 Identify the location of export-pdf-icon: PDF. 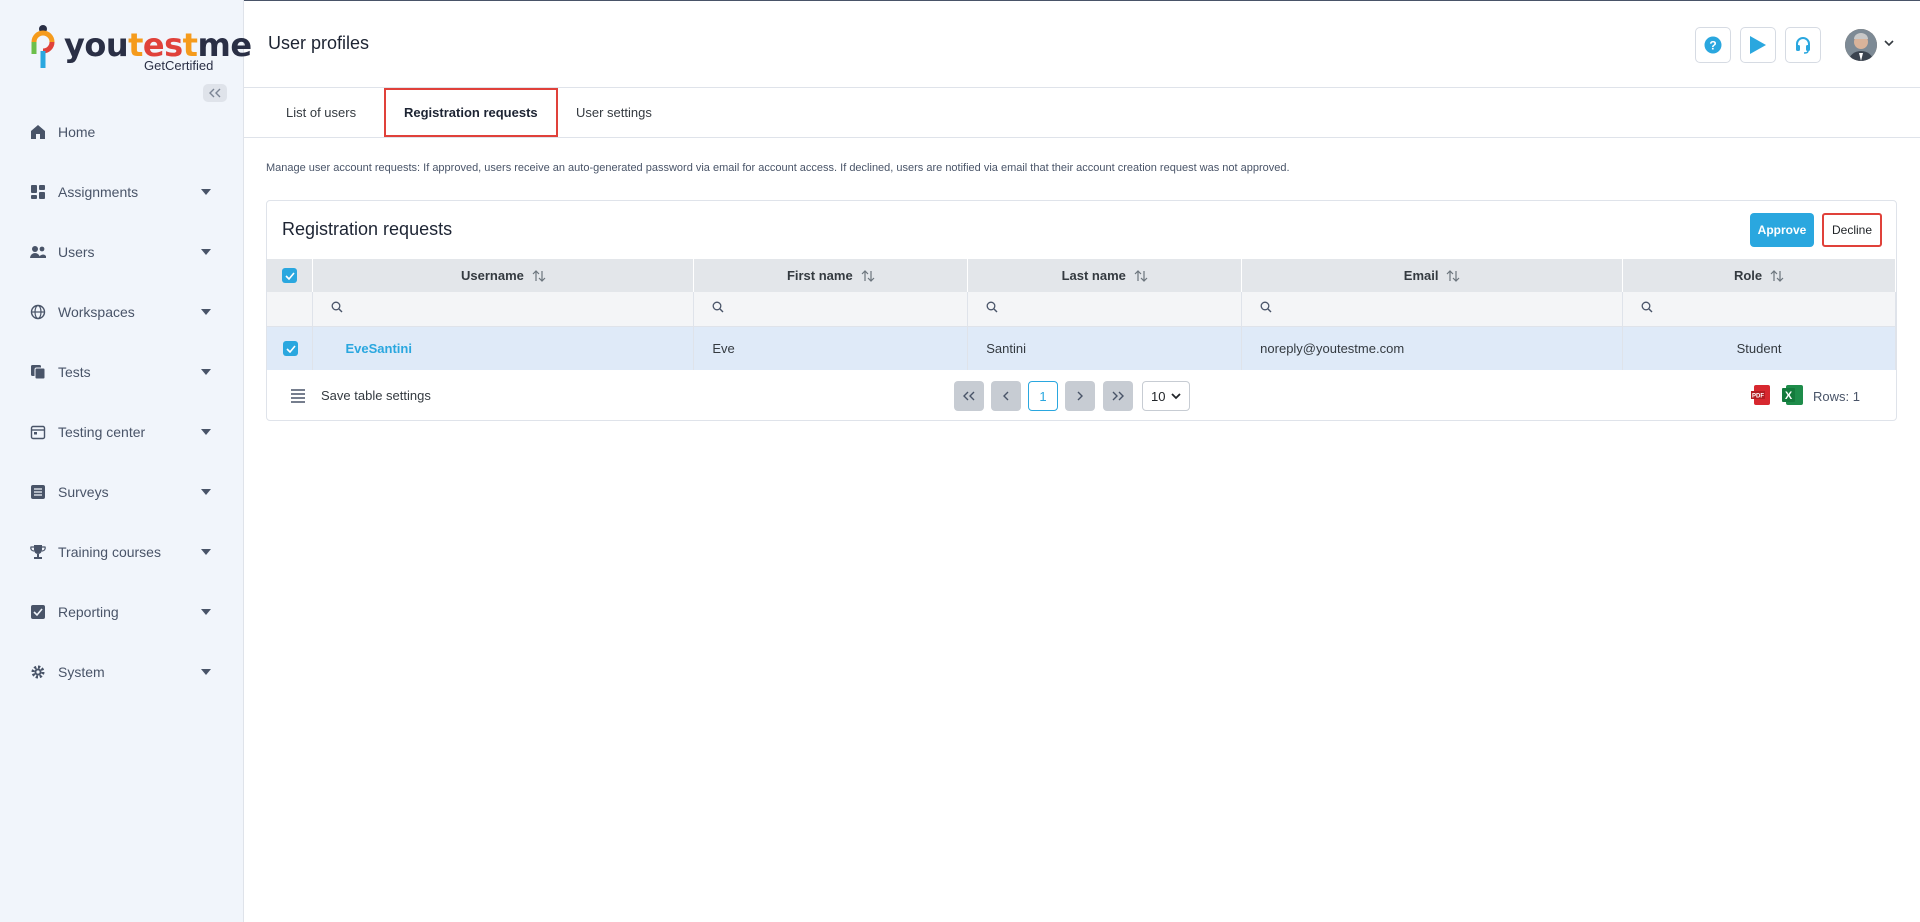
(1763, 395).